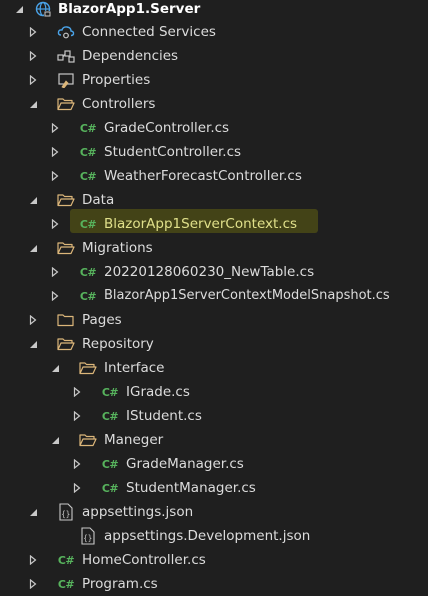  Describe the element at coordinates (66, 56) in the screenshot. I see `dependencies-icon` at that location.